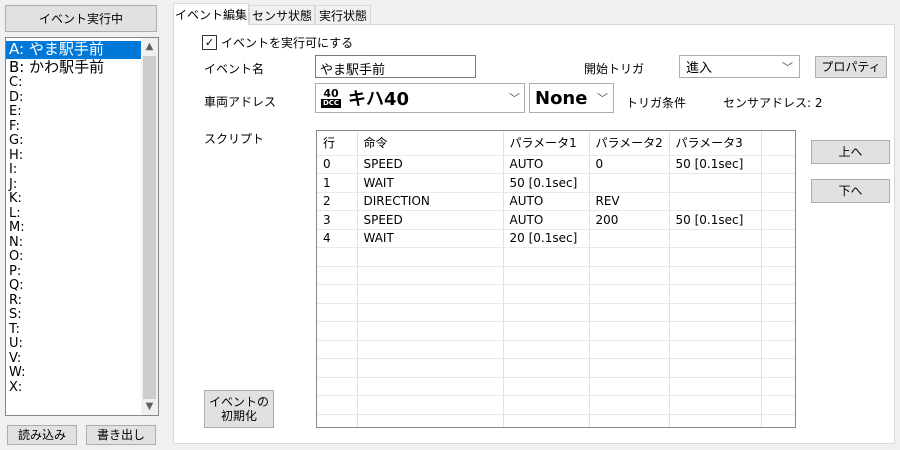  I want to click on event-list-item: B: かわ駅手前, so click(74, 68).